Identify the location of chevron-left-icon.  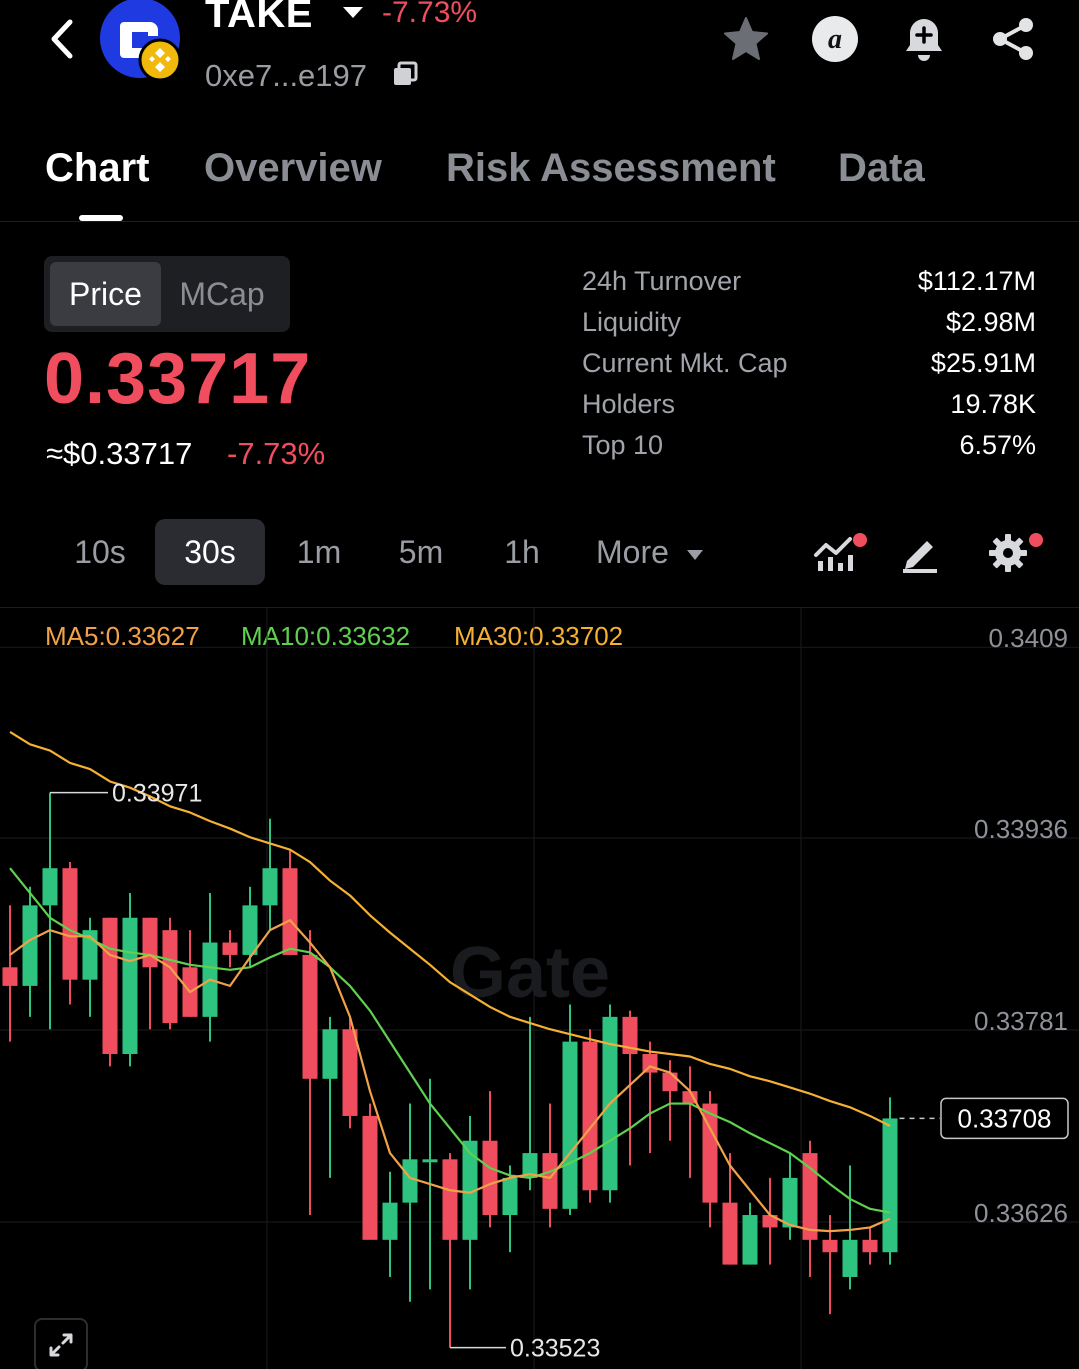
(62, 39).